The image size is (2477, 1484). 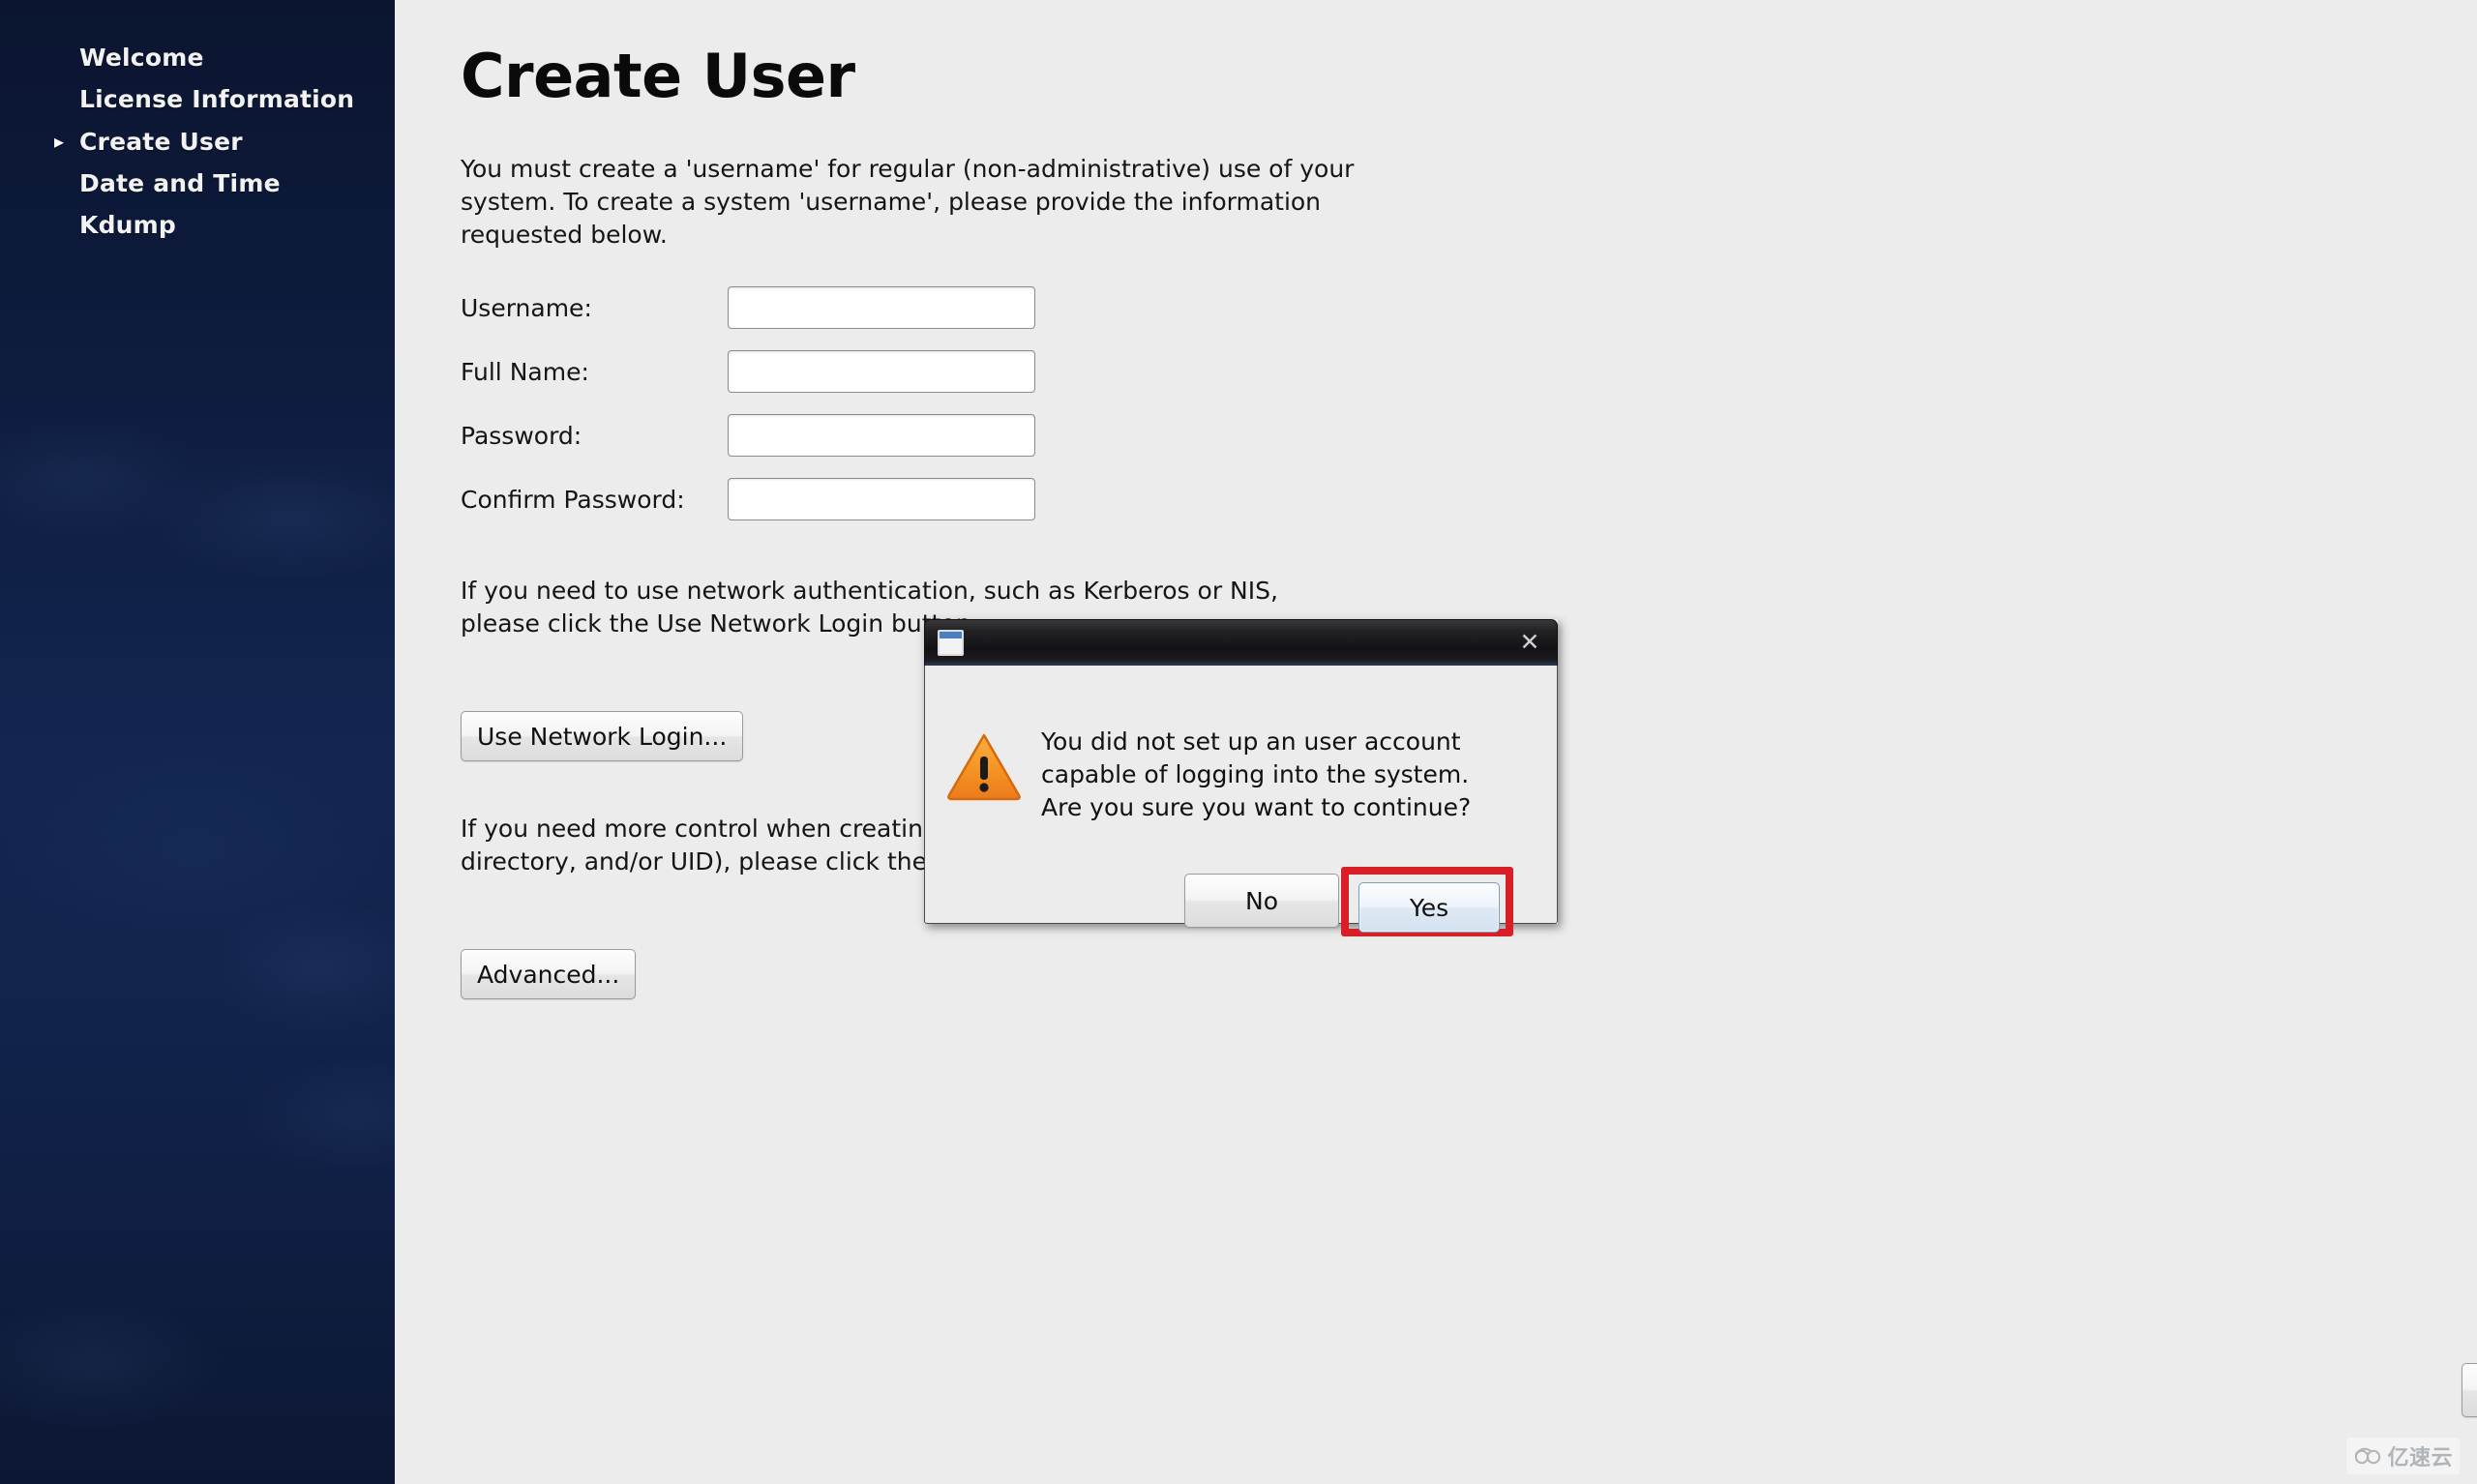 I want to click on confirm-password-input, so click(x=881, y=499).